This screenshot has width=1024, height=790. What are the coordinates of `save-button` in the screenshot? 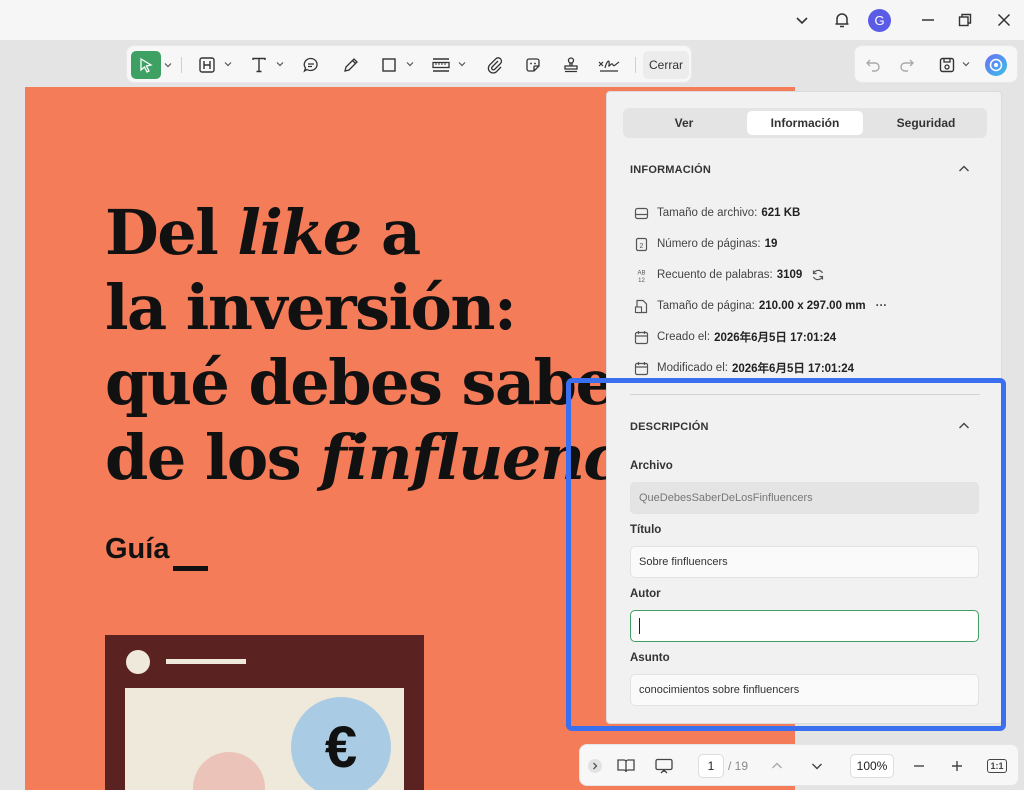 It's located at (952, 65).